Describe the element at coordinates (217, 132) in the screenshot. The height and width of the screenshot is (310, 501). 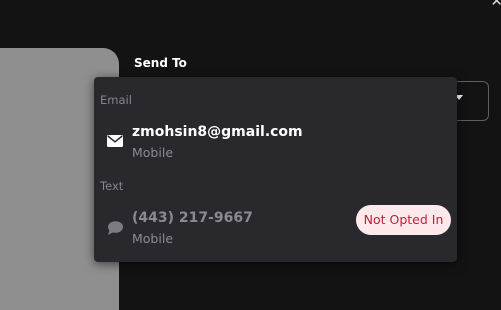
I see `option-email-address: zmohsin8@gmail.com` at that location.